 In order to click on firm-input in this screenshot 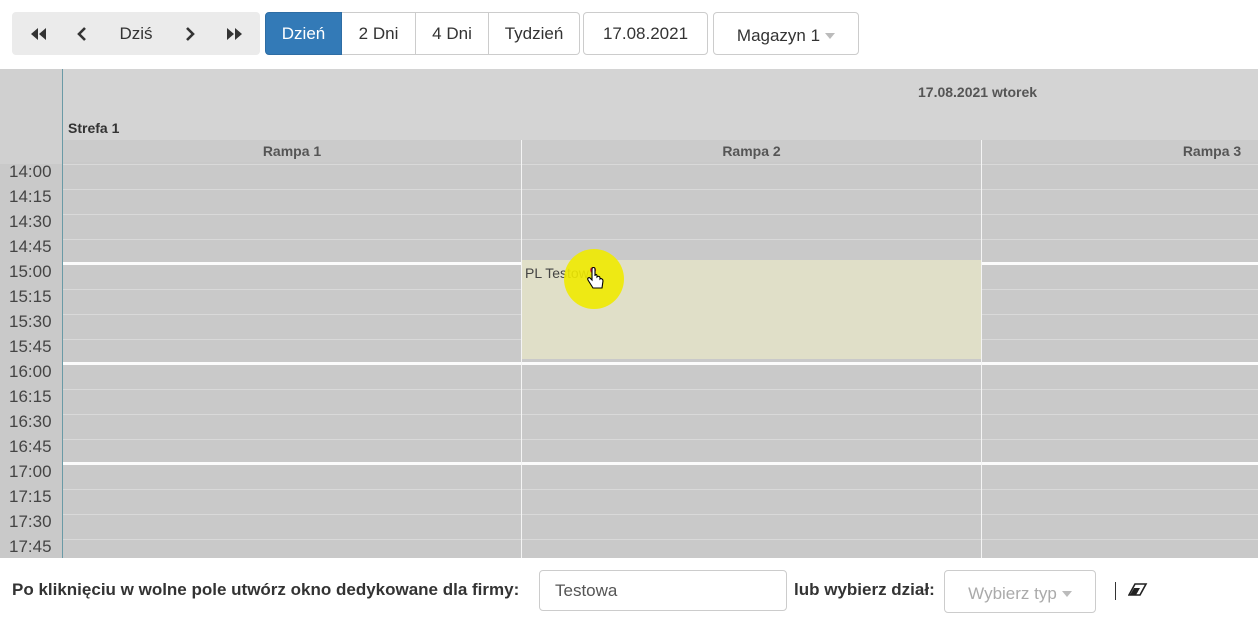, I will do `click(663, 590)`.